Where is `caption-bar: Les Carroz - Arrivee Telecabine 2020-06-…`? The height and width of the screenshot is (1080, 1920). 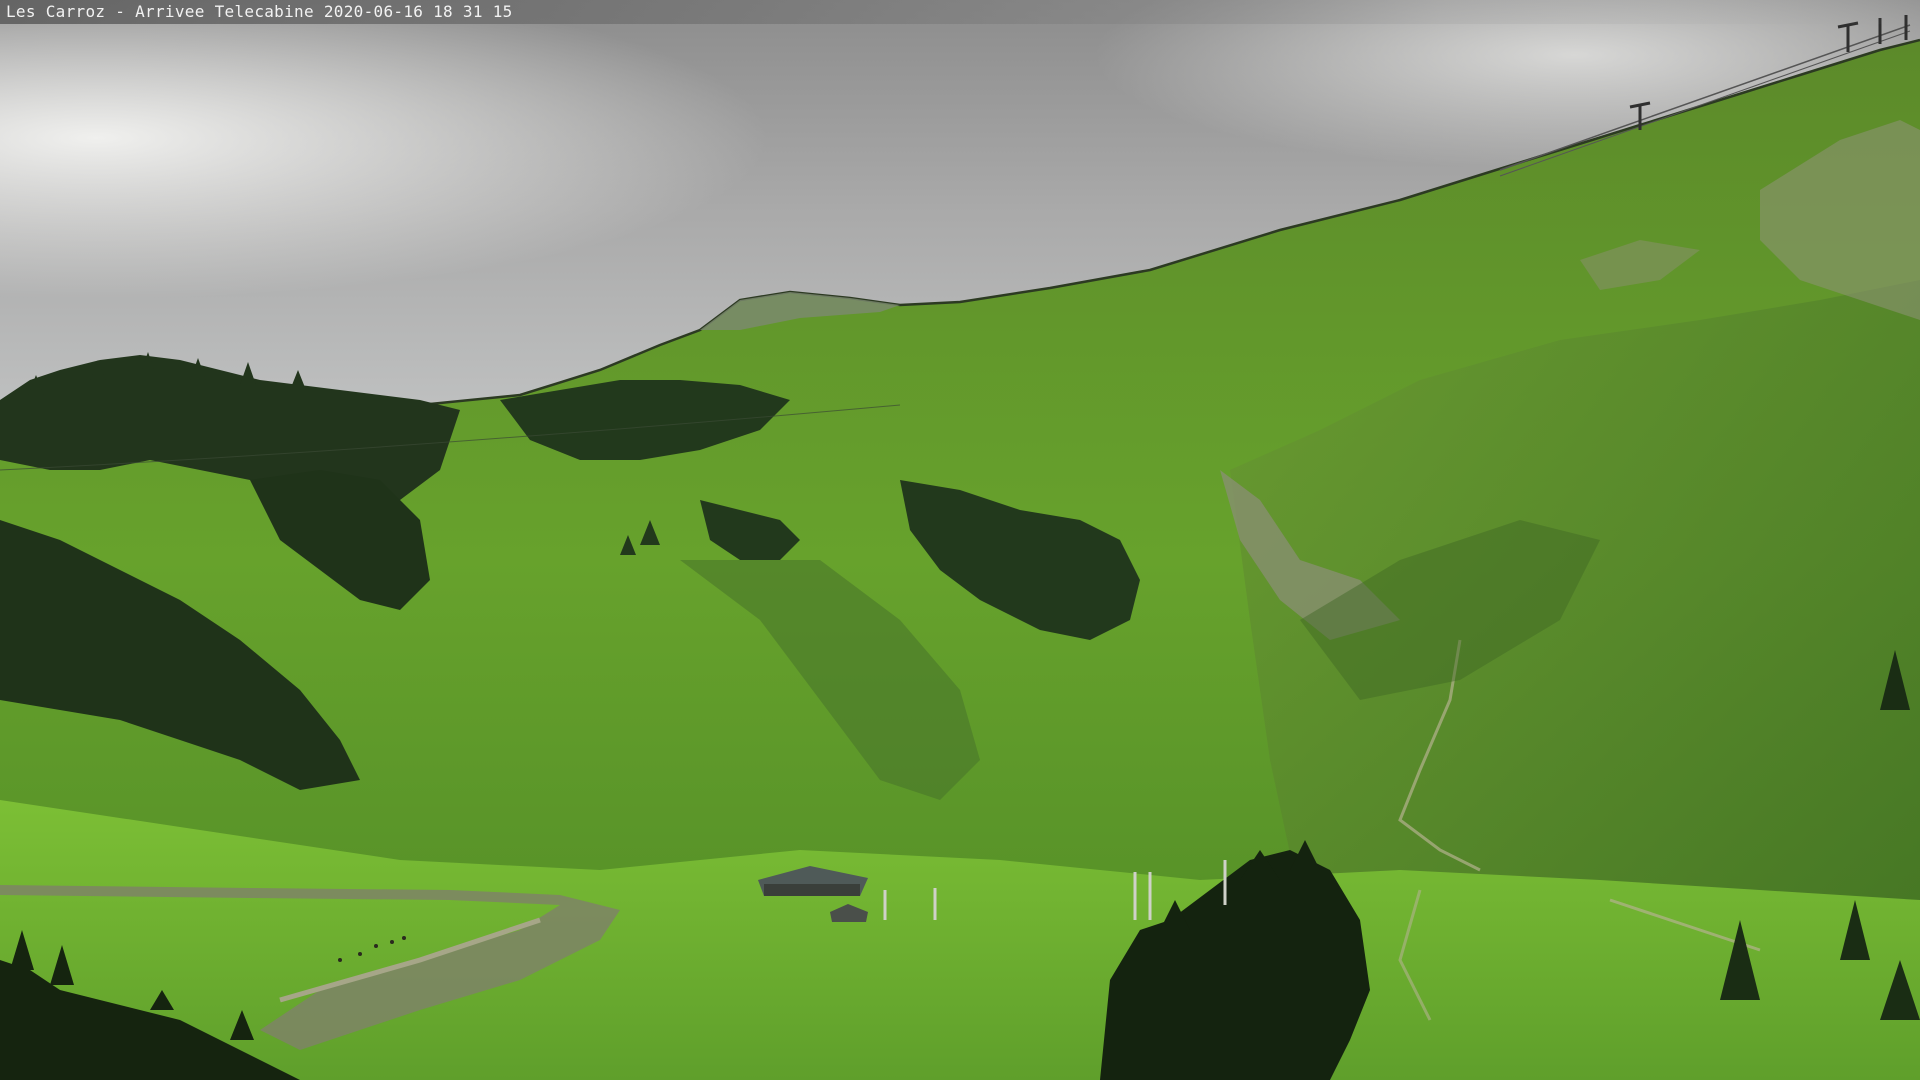
caption-bar: Les Carroz - Arrivee Telecabine 2020-06-… is located at coordinates (960, 12).